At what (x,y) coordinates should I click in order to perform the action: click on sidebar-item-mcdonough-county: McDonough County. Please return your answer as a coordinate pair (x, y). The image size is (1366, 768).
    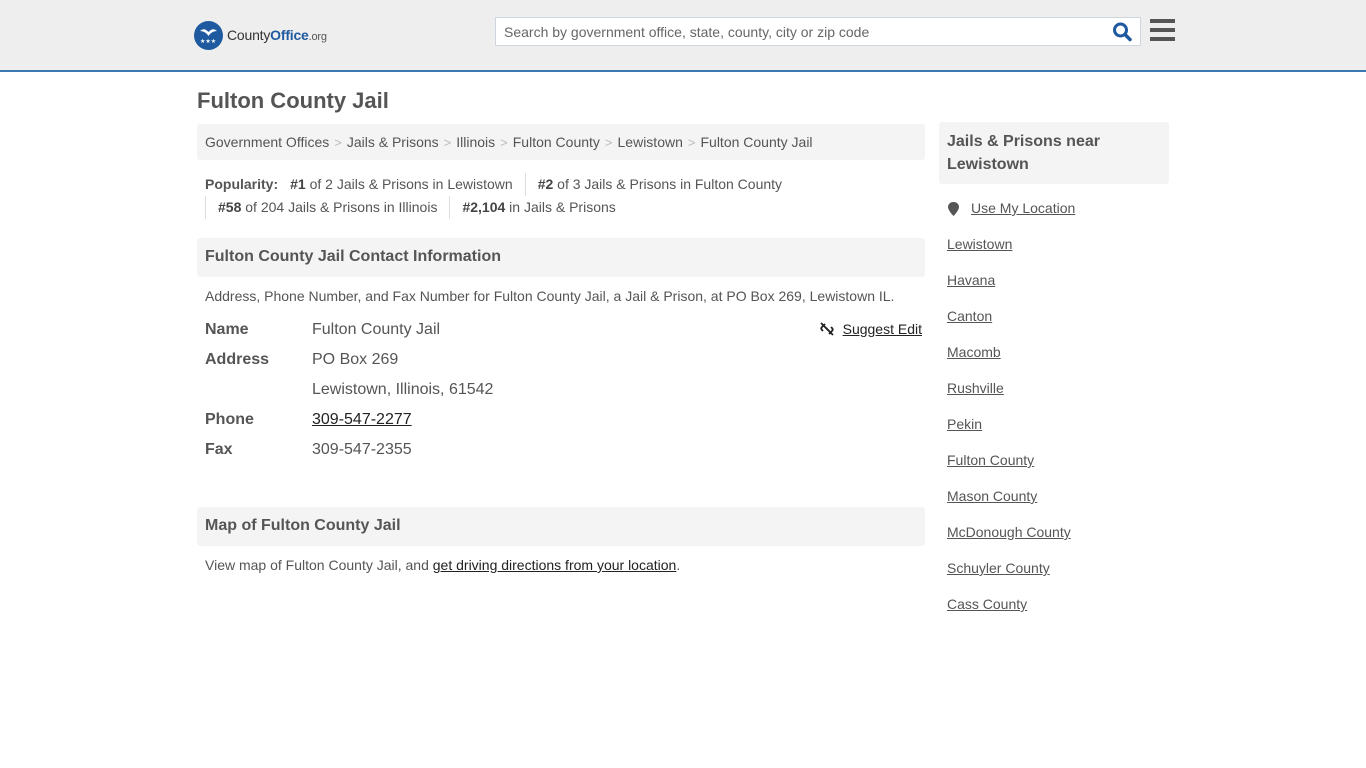
    Looking at the image, I should click on (1009, 532).